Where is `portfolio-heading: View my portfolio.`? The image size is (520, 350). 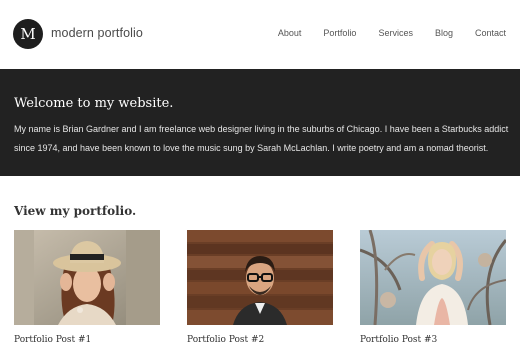 portfolio-heading: View my portfolio. is located at coordinates (75, 211).